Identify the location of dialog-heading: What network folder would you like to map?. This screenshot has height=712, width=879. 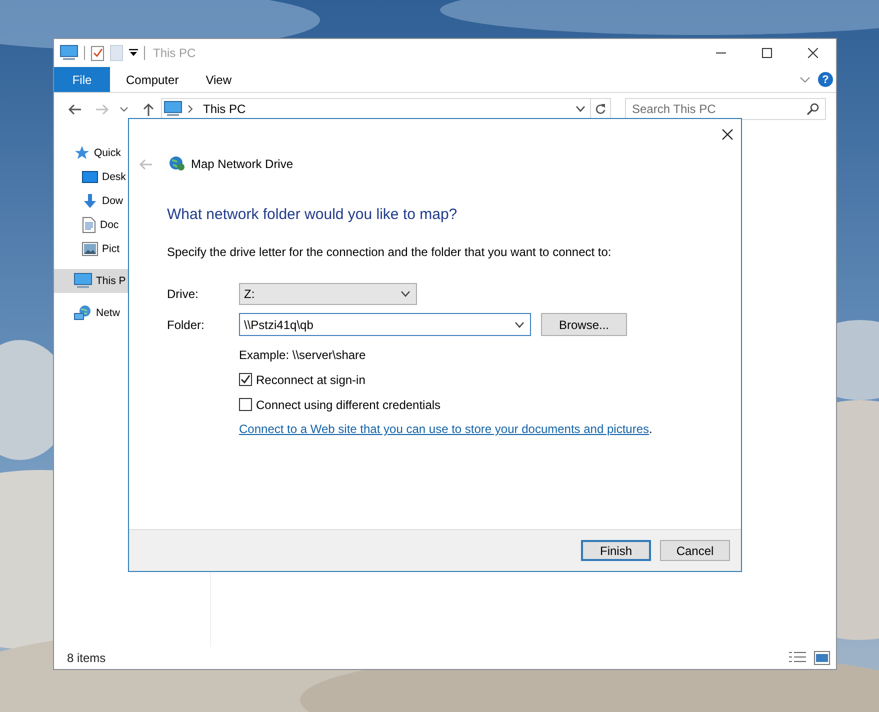
(312, 214).